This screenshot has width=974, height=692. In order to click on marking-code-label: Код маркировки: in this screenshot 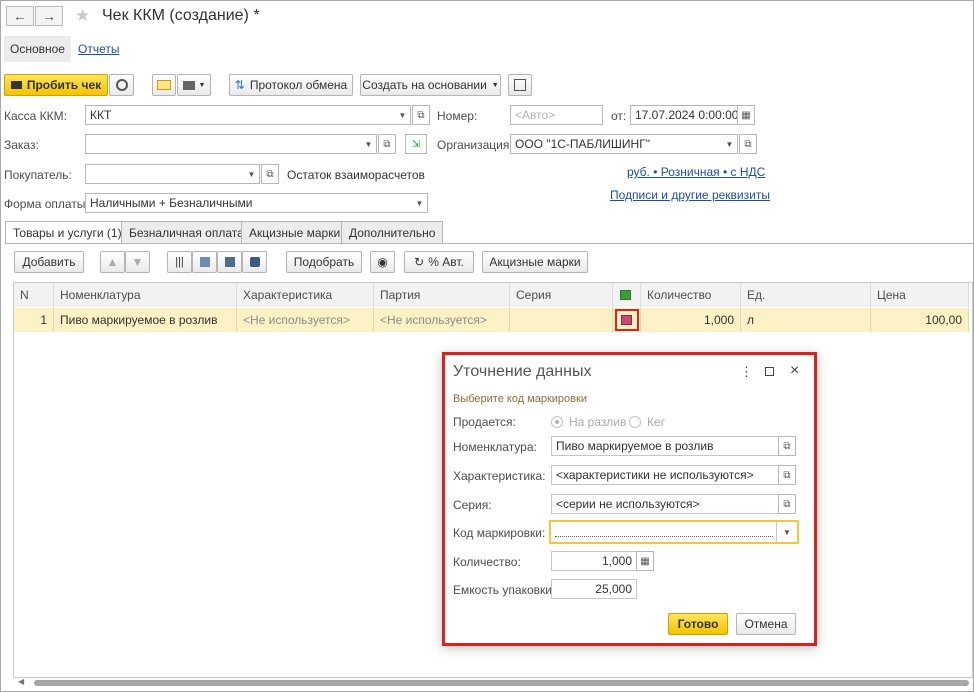, I will do `click(499, 533)`.